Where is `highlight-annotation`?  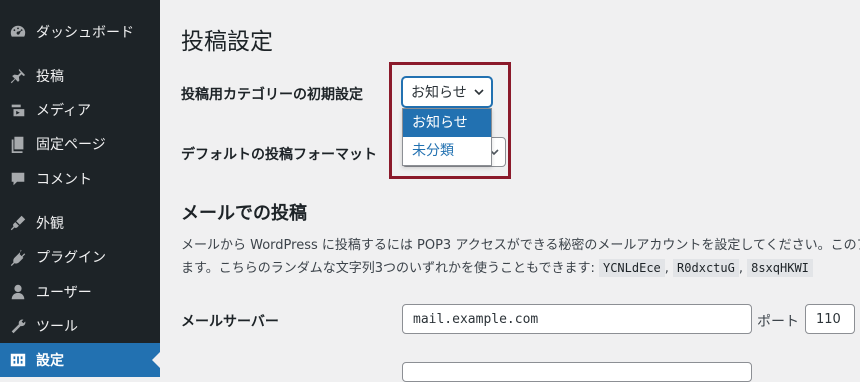
highlight-annotation is located at coordinates (450, 120).